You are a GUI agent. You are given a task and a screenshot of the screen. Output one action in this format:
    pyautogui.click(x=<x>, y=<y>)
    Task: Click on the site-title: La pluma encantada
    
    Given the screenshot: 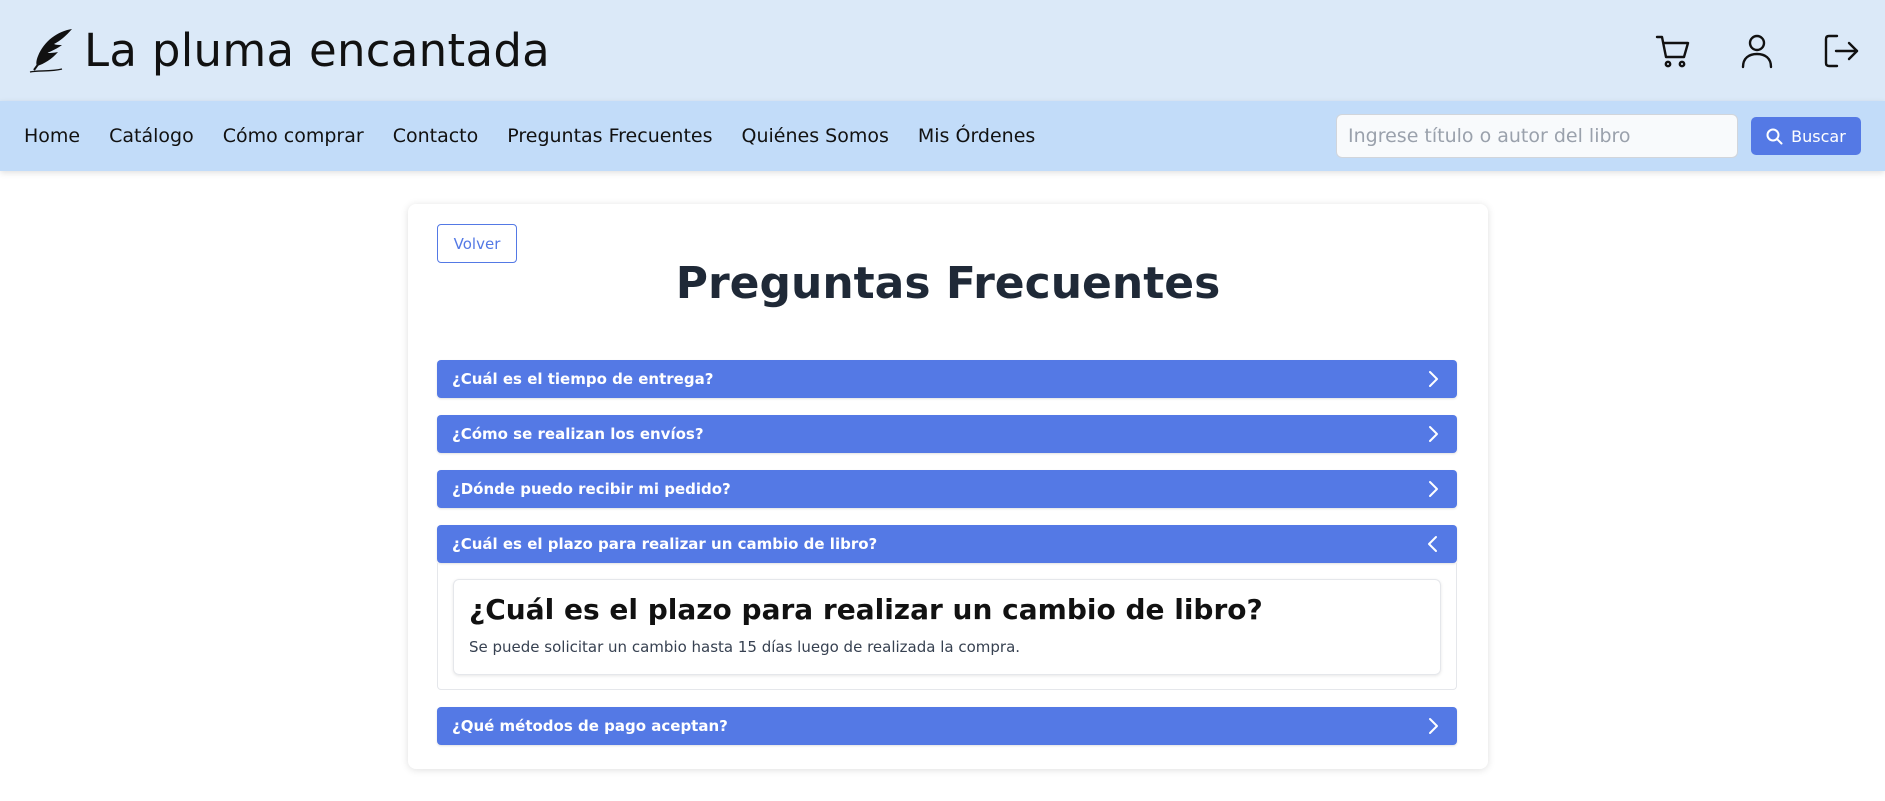 What is the action you would take?
    pyautogui.click(x=317, y=50)
    